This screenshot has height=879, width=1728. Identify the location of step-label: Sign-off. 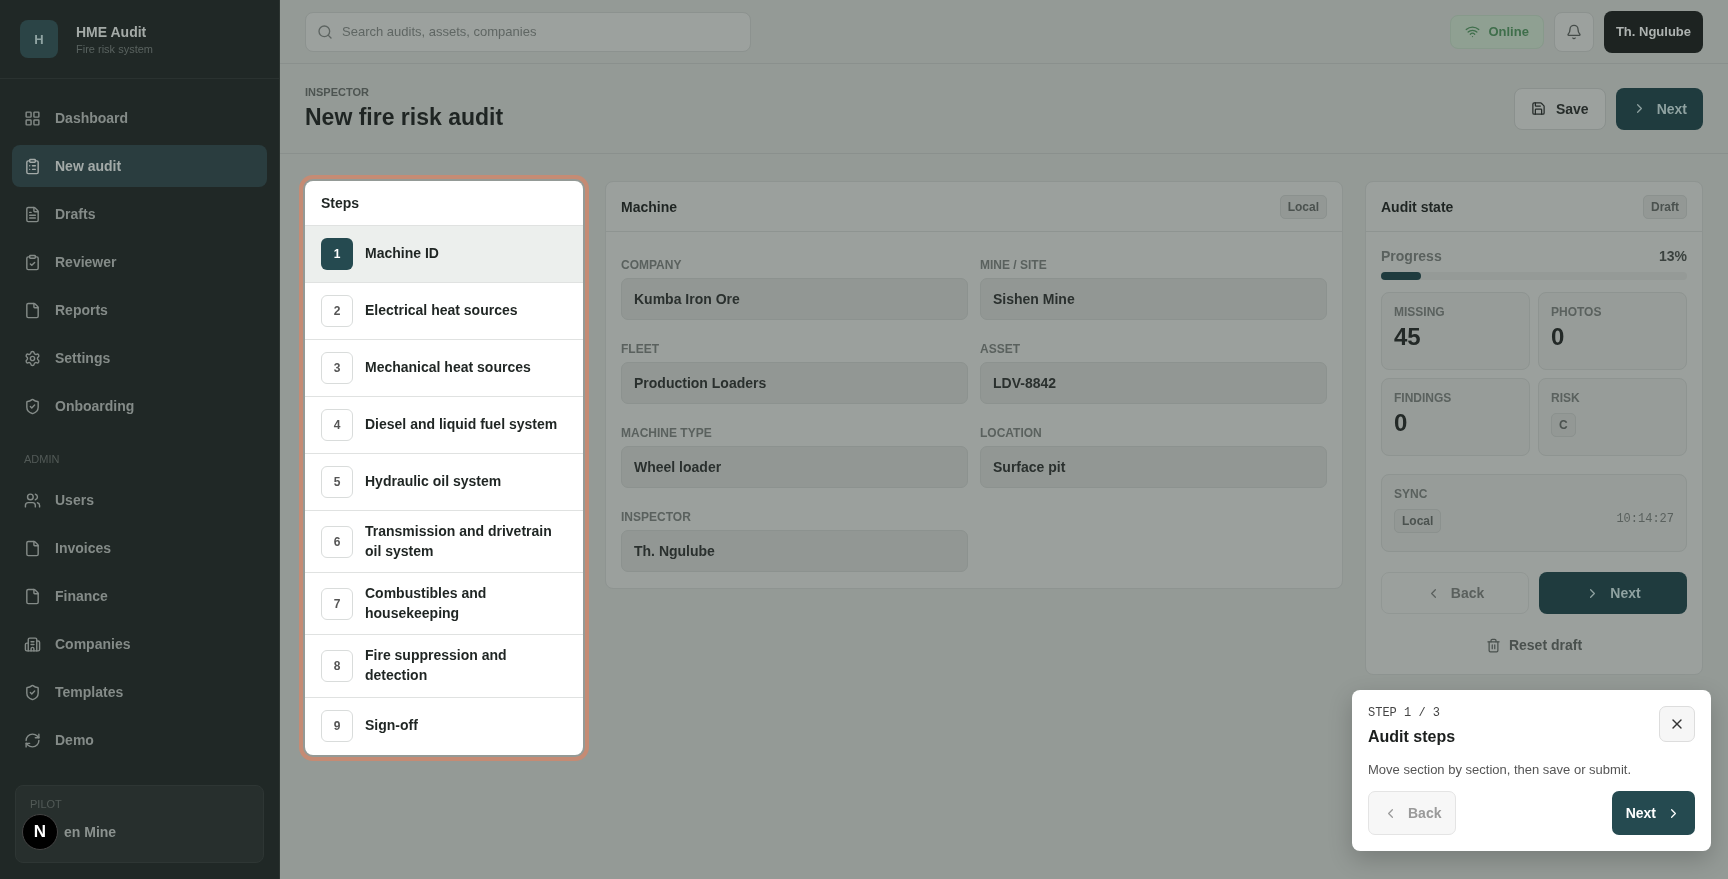
(391, 726).